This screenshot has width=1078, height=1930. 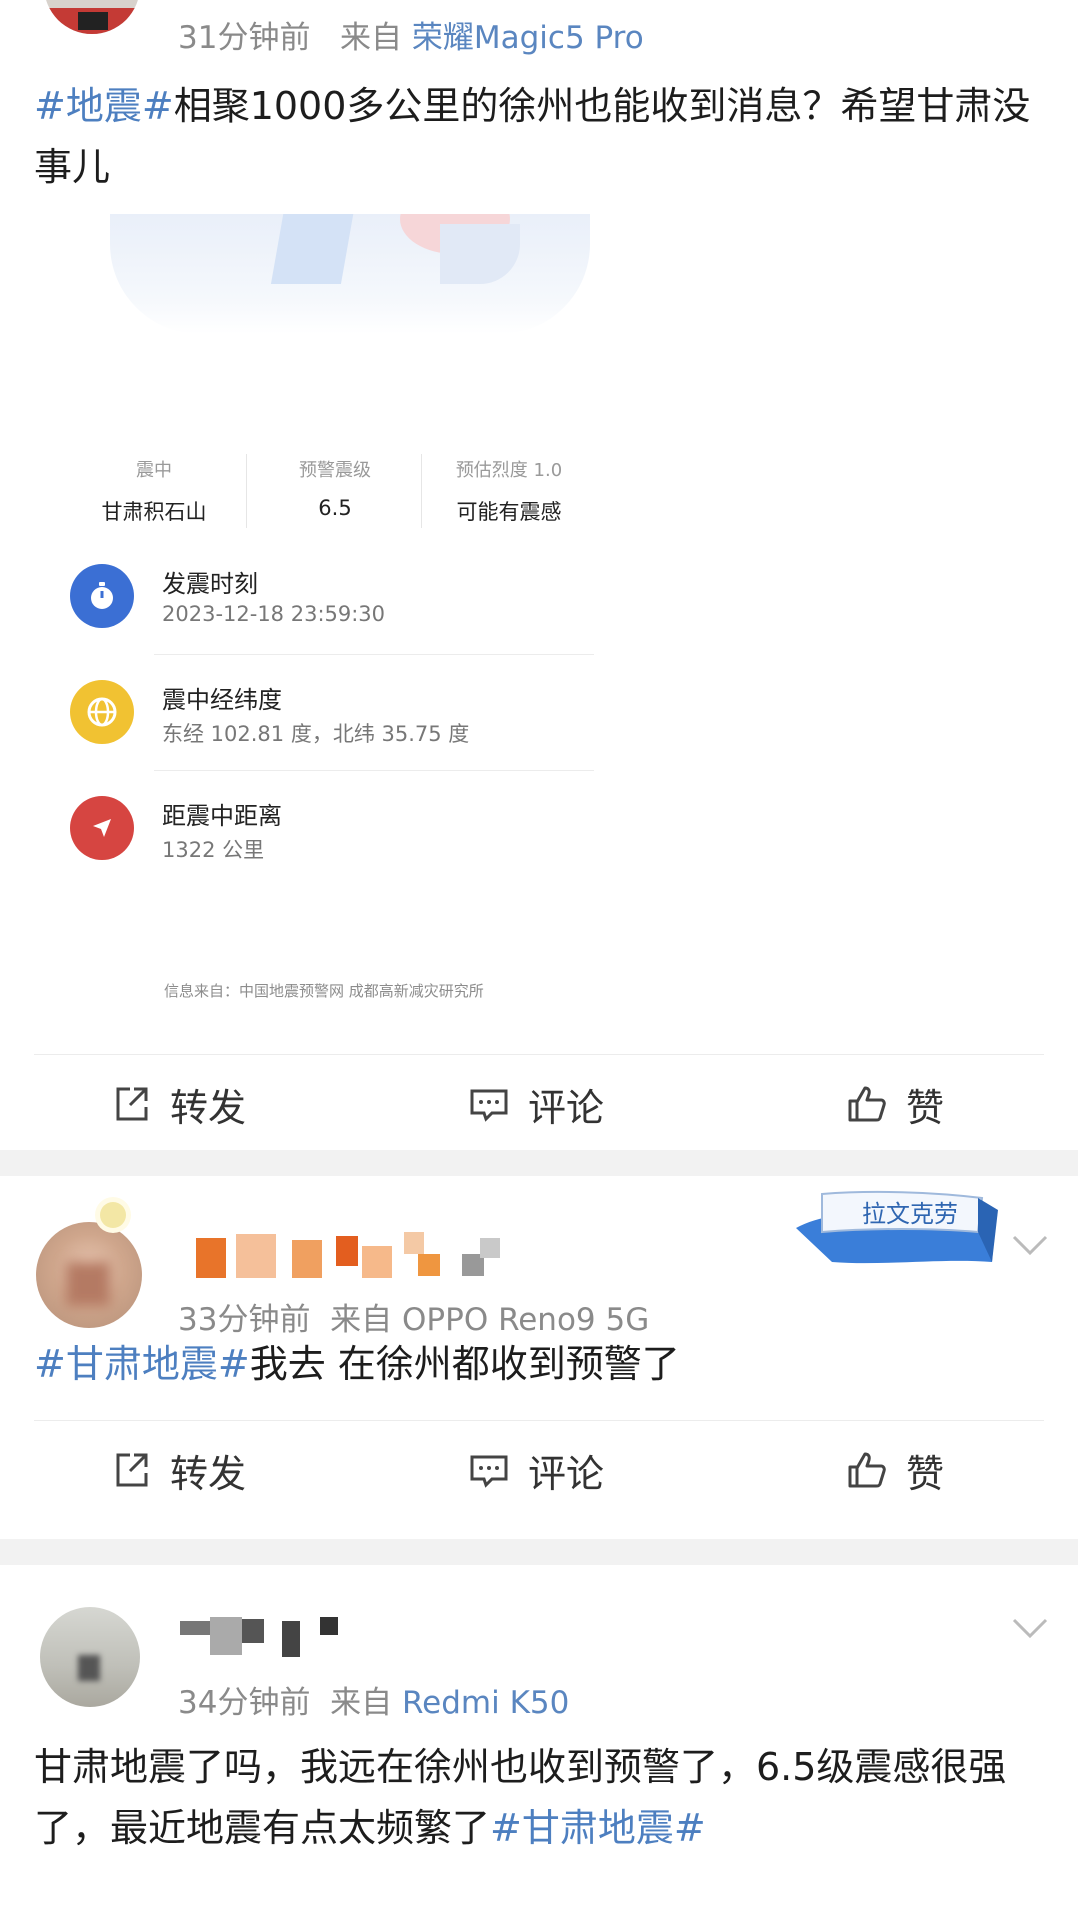 I want to click on post-body: 相聚1000多公里的徐州也能收到消息？希望甘肃没事儿, so click(x=532, y=136).